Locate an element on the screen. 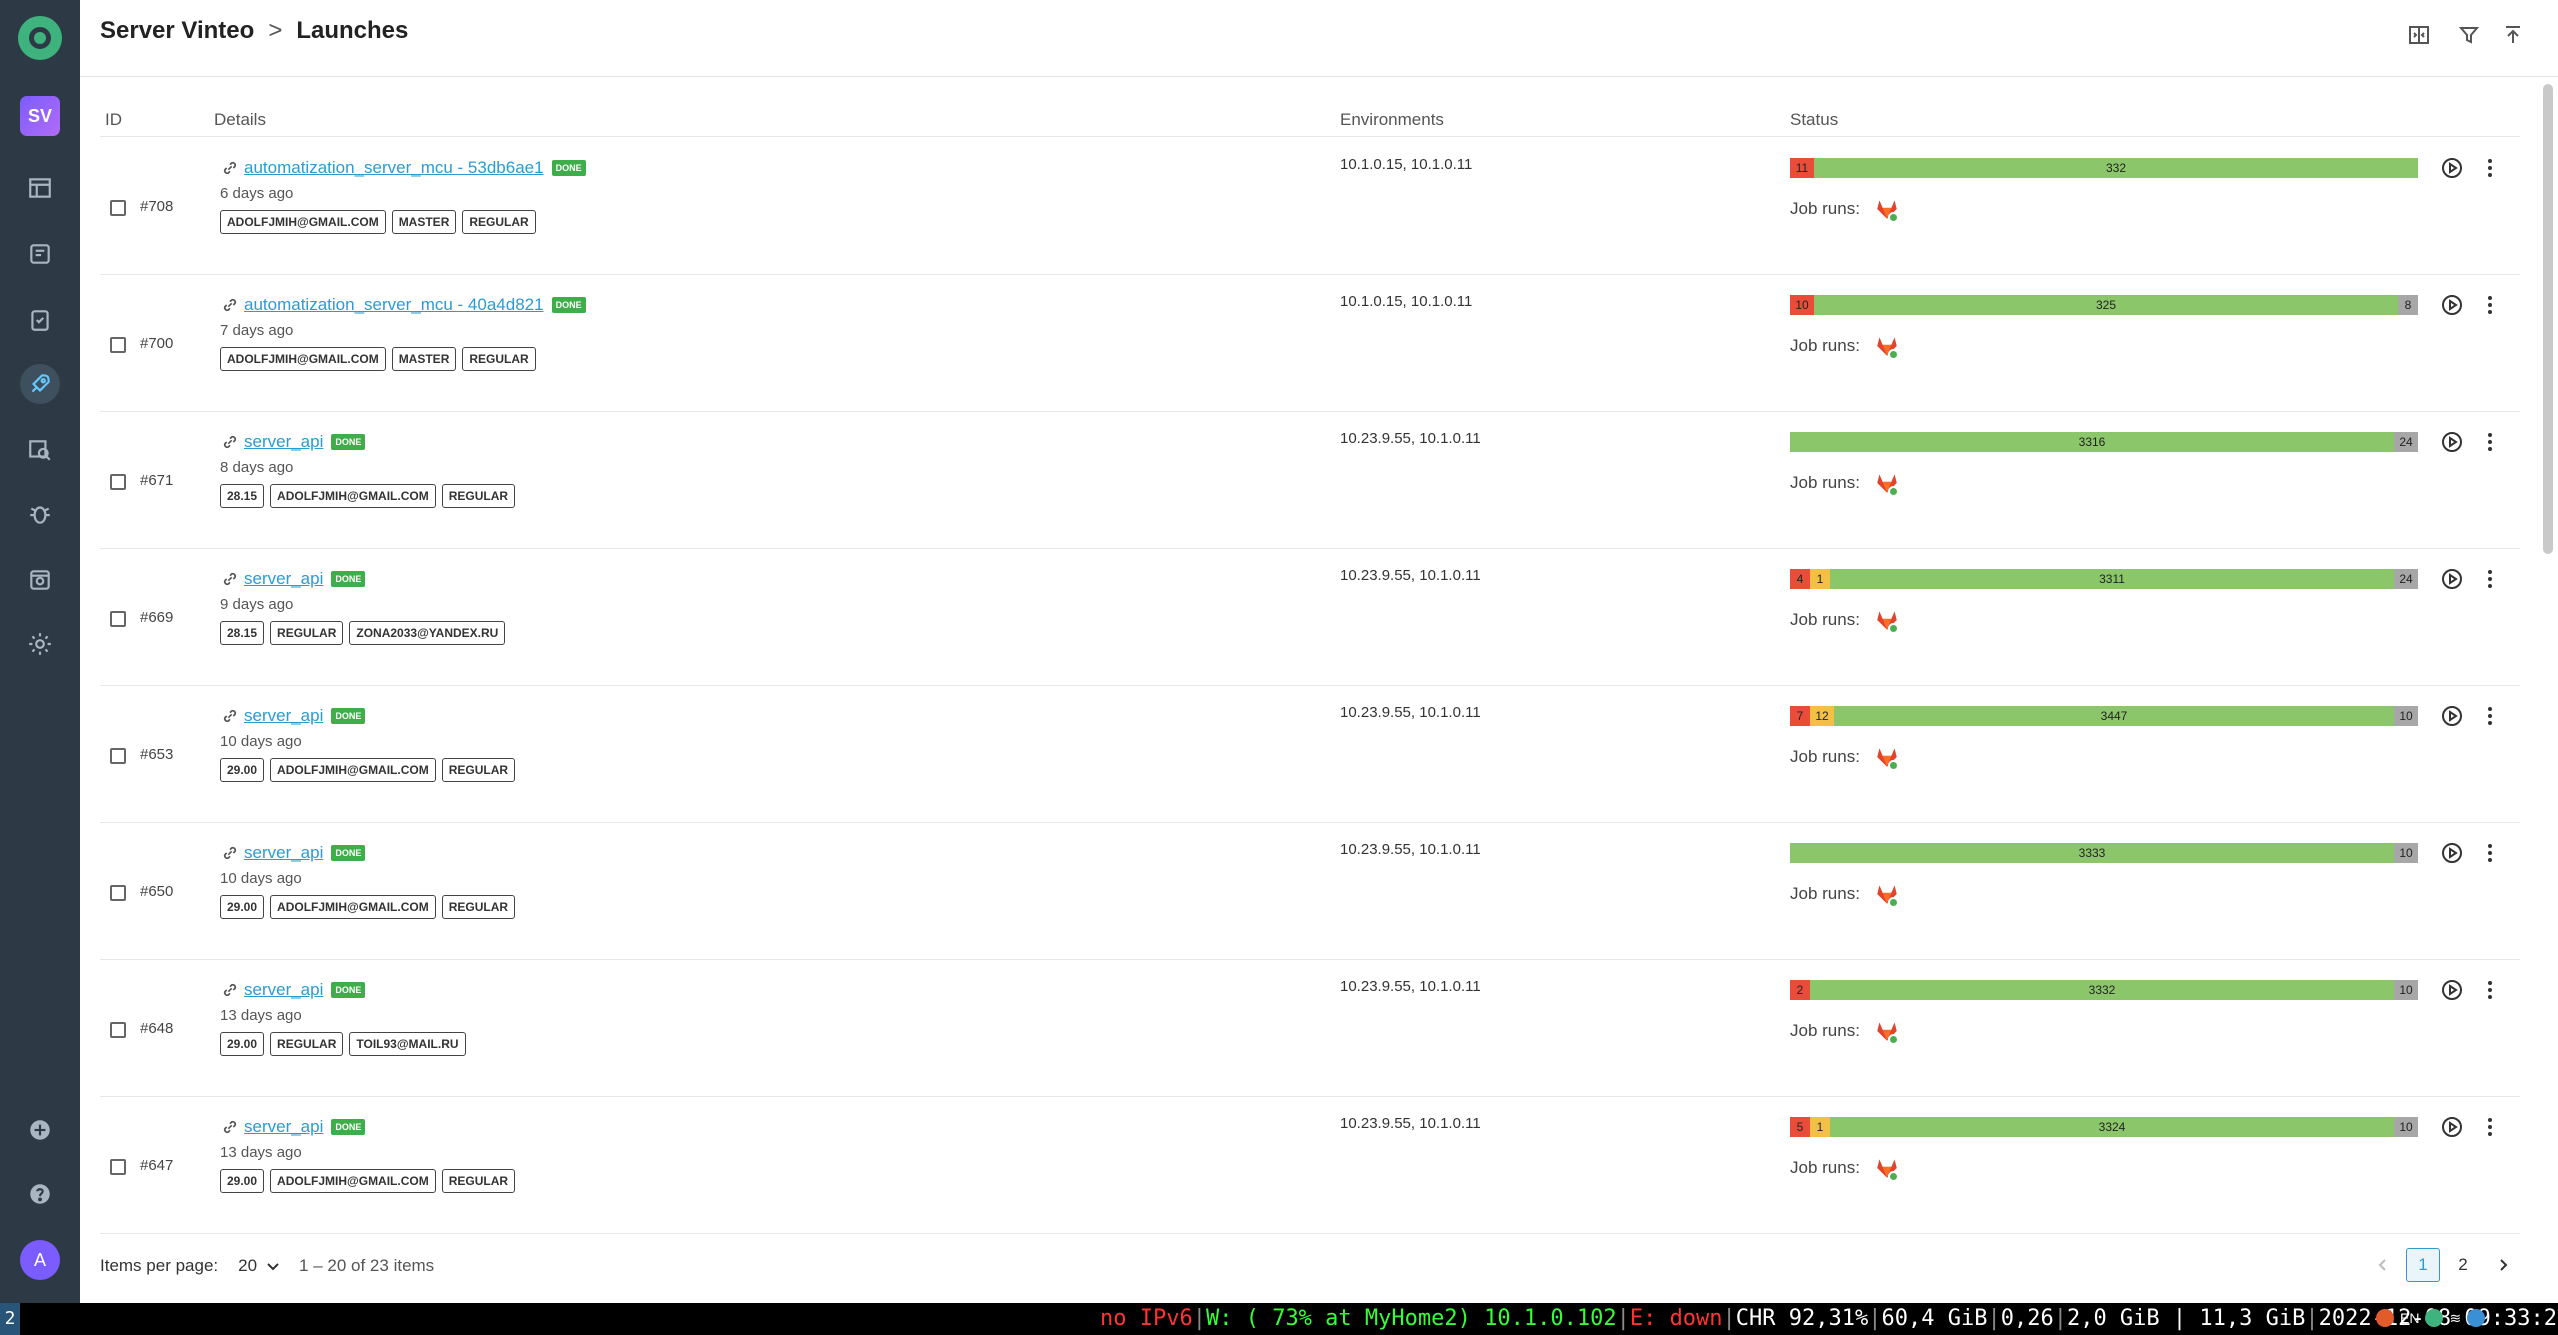 The image size is (2558, 1335). items-per-page-select: 20 is located at coordinates (259, 1266).